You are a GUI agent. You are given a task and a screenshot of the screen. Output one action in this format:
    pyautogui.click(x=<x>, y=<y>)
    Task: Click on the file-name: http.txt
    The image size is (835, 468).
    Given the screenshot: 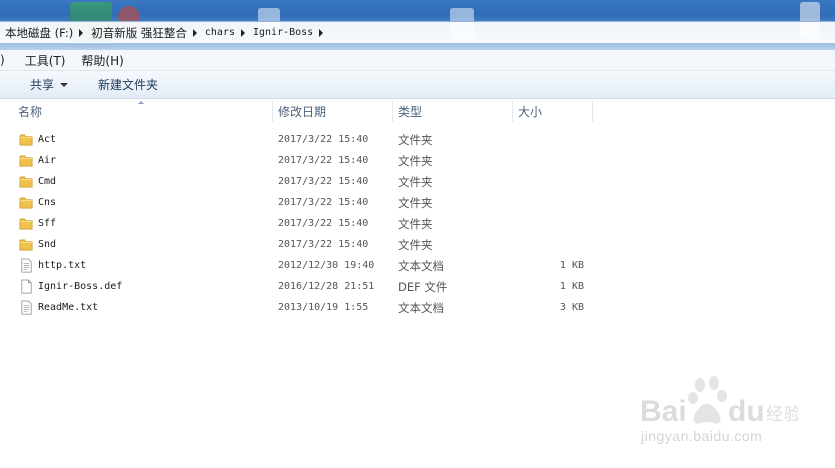 What is the action you would take?
    pyautogui.click(x=62, y=265)
    